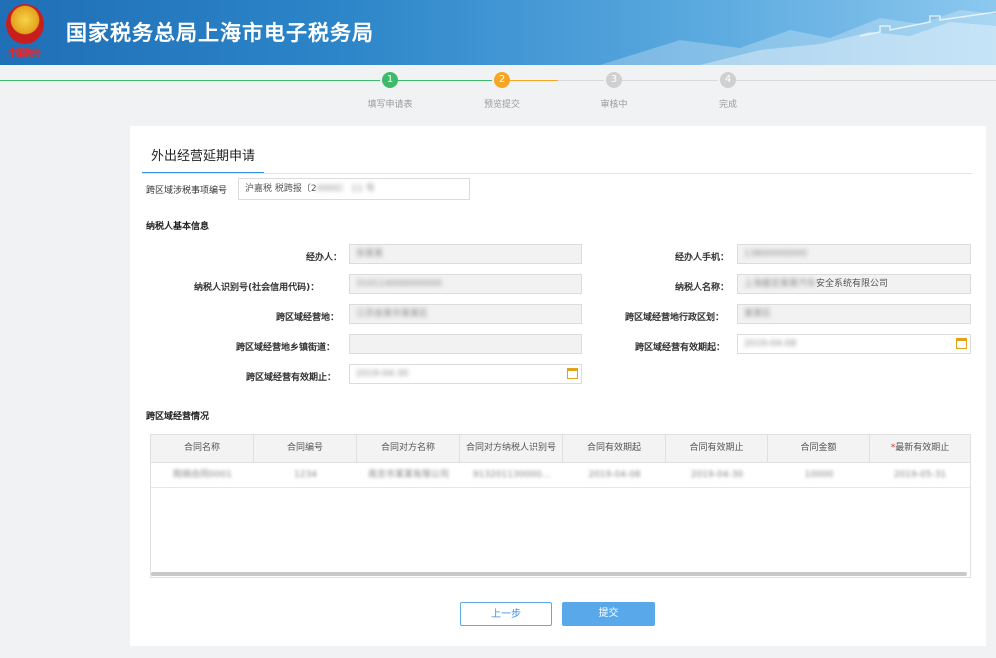 This screenshot has width=996, height=658. Describe the element at coordinates (680, 348) in the screenshot. I see `valid-from-label: 跨区域经营有效期起：` at that location.